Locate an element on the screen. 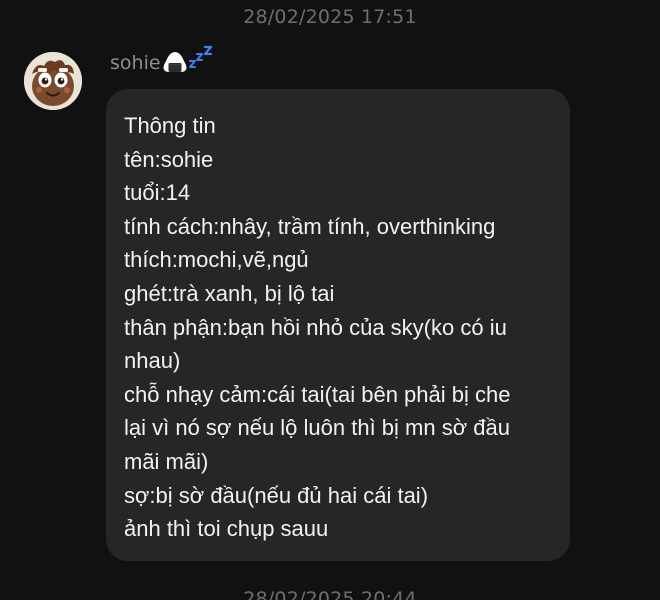 The height and width of the screenshot is (600, 660). zzz-icon is located at coordinates (200, 59).